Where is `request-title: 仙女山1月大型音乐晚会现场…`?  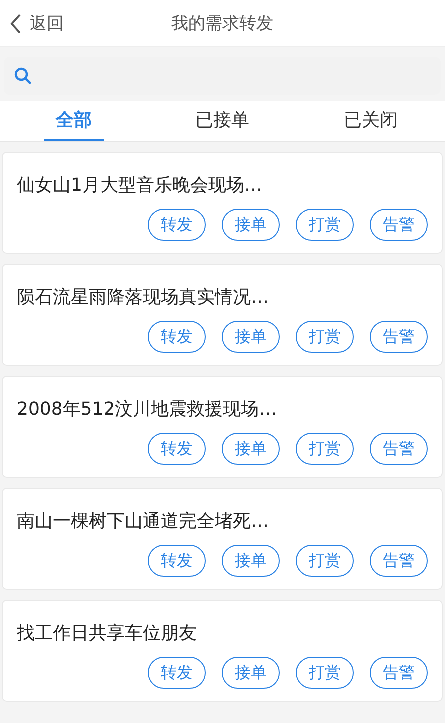 request-title: 仙女山1月大型音乐晚会现场… is located at coordinates (140, 185).